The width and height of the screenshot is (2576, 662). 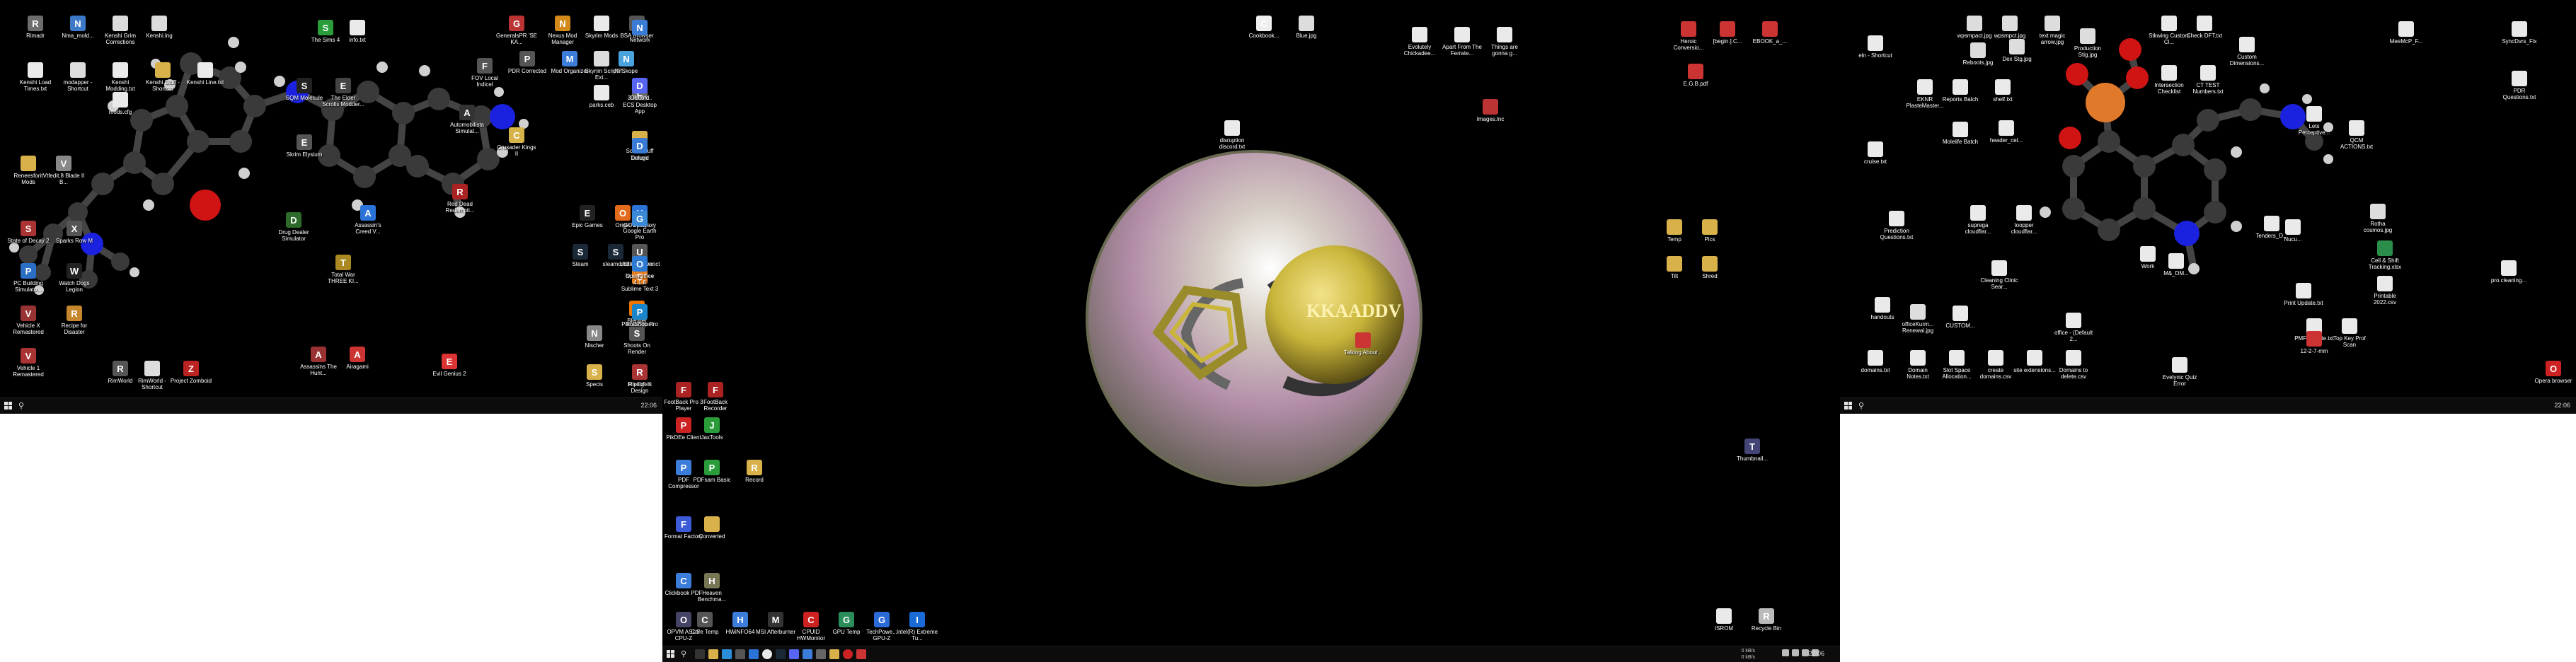 I want to click on desktop-icon-domain-notes: Domain Notes.txt, so click(x=1918, y=365).